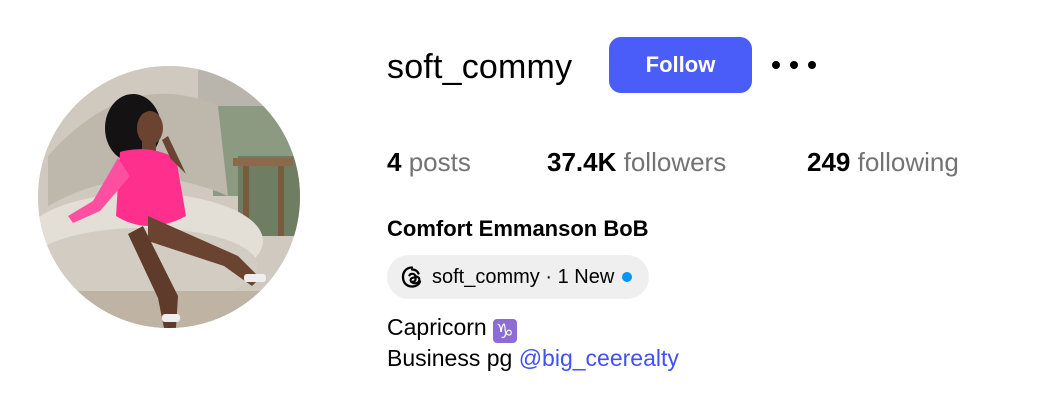 The width and height of the screenshot is (1054, 400). Describe the element at coordinates (675, 162) in the screenshot. I see `followers-label: followers` at that location.